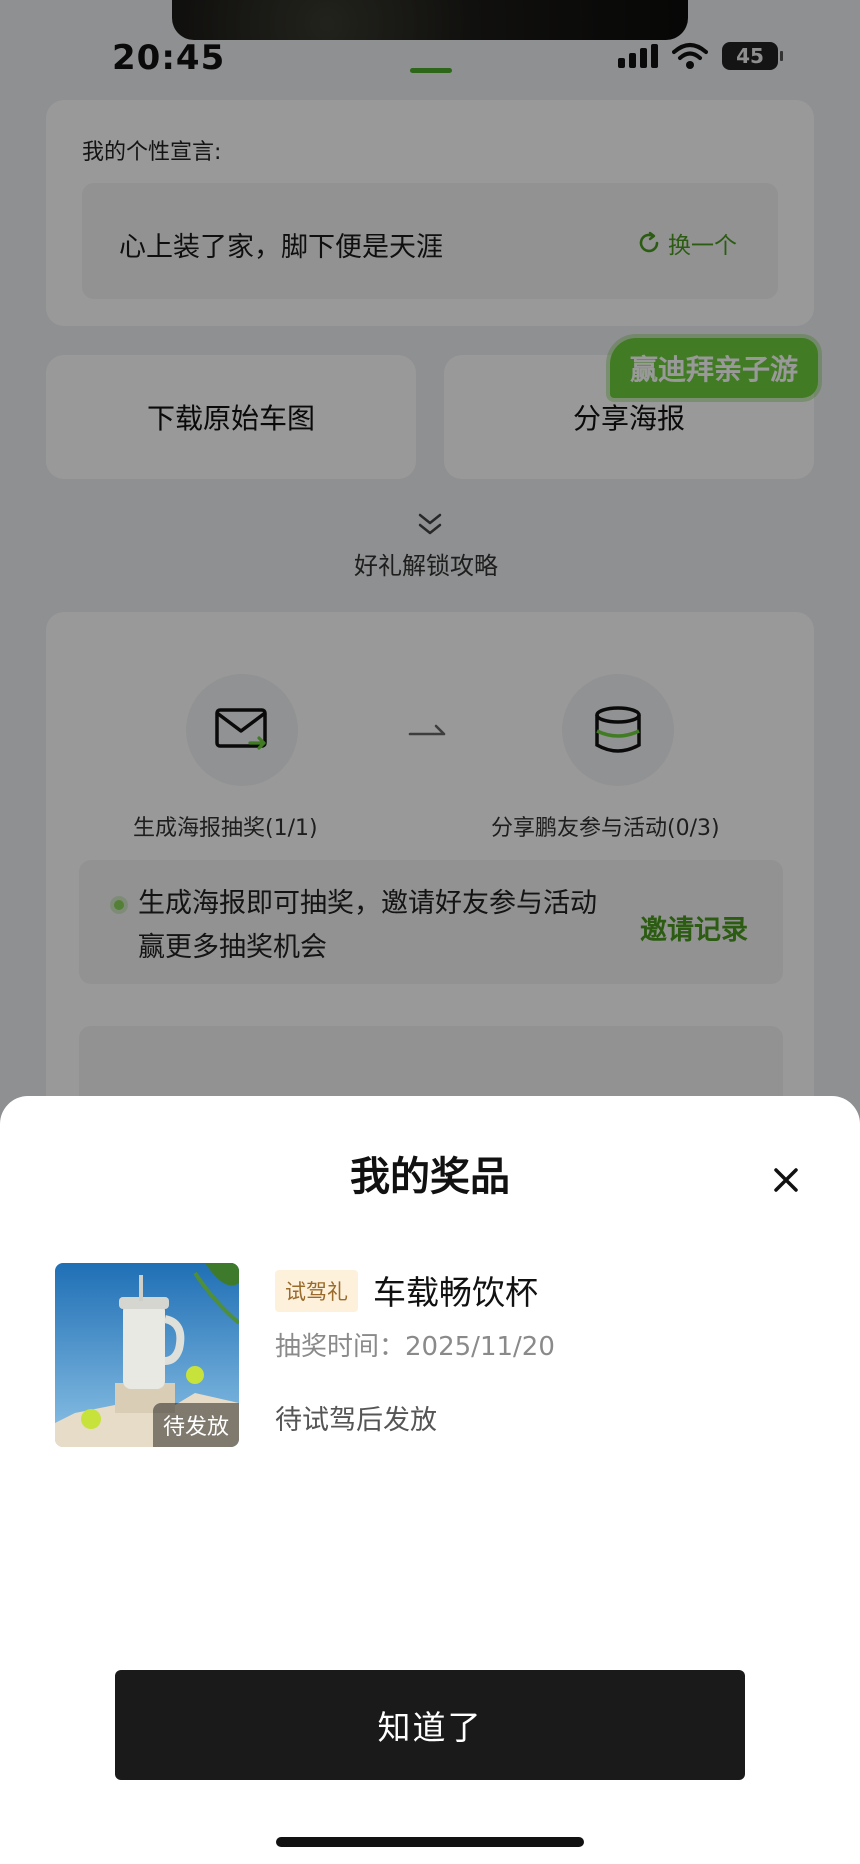  Describe the element at coordinates (786, 1180) in the screenshot. I see `close-icon` at that location.